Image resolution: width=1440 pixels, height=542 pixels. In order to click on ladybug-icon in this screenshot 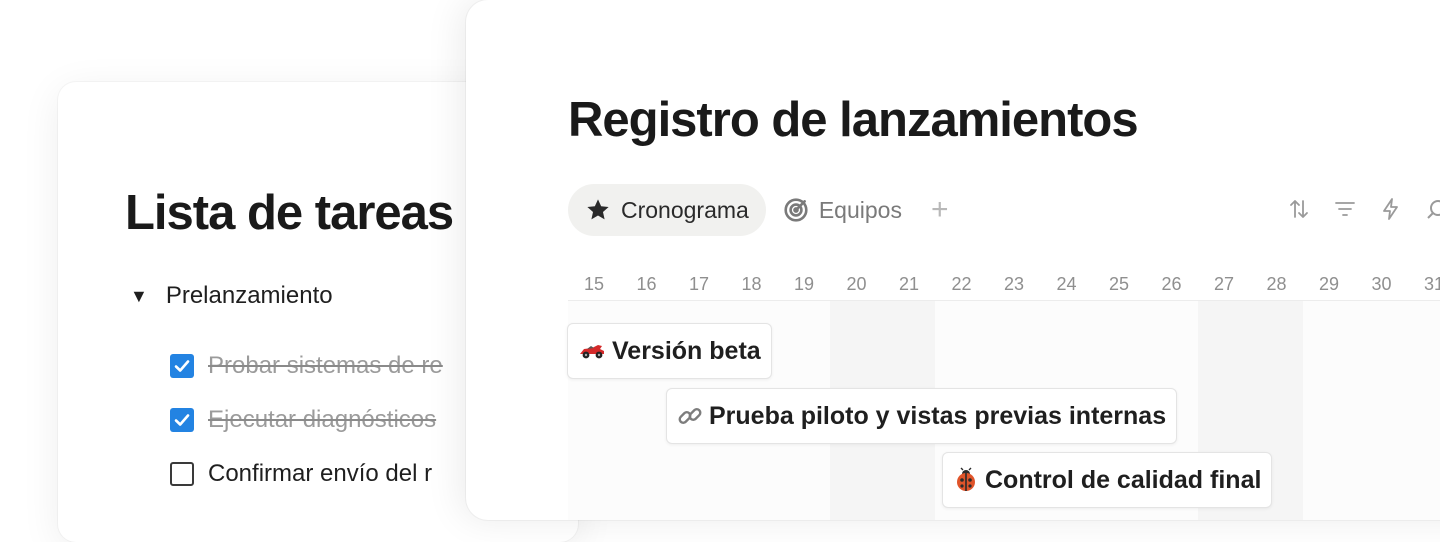, I will do `click(966, 480)`.